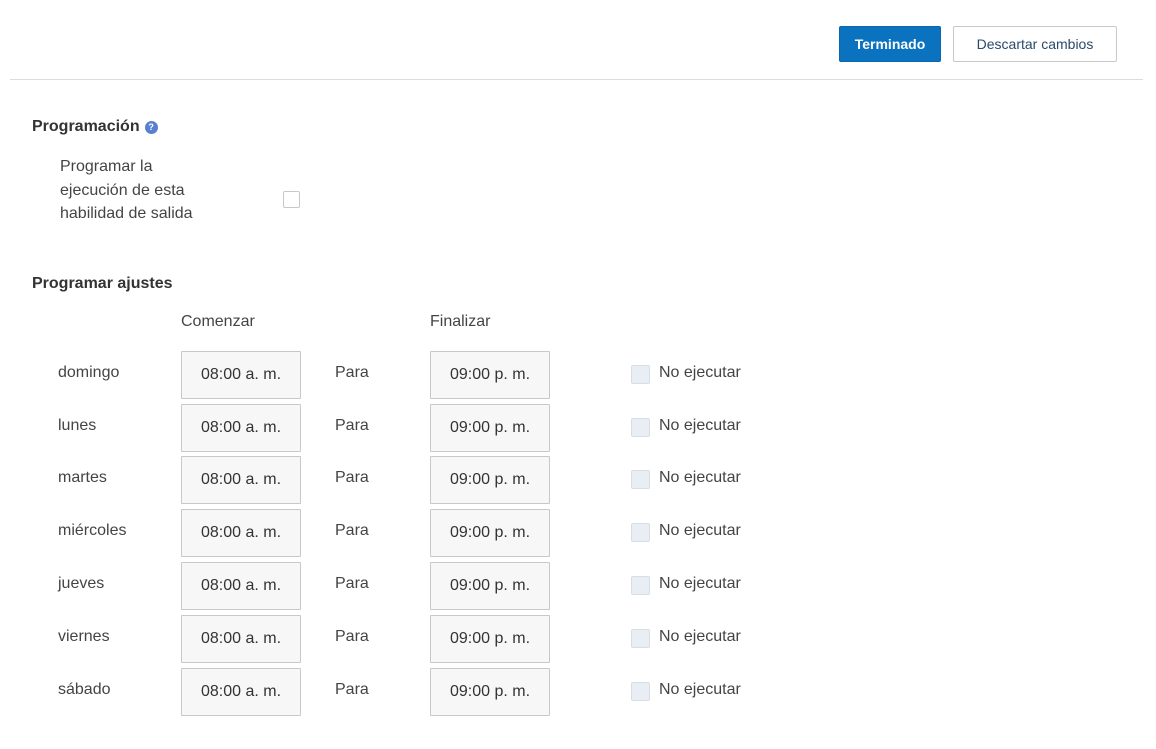  I want to click on done-button: Terminado, so click(890, 44).